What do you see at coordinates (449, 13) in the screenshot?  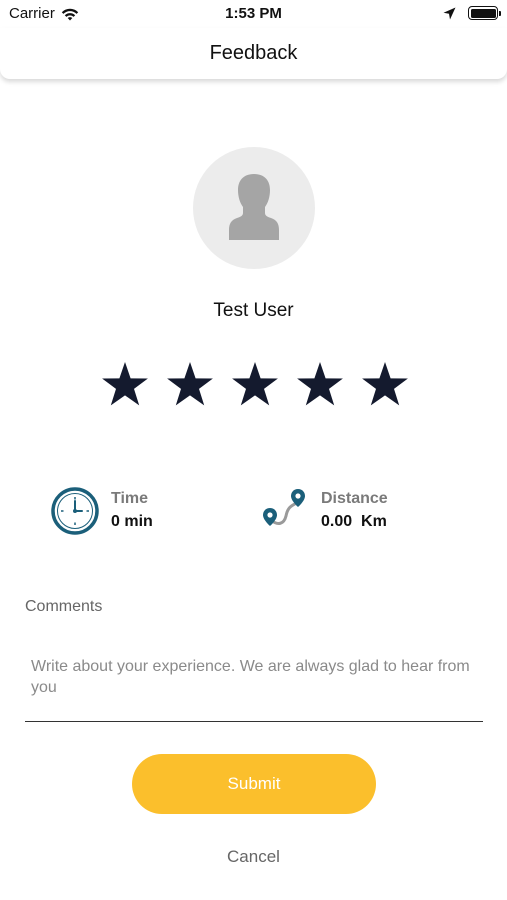 I see `location-arrow-icon` at bounding box center [449, 13].